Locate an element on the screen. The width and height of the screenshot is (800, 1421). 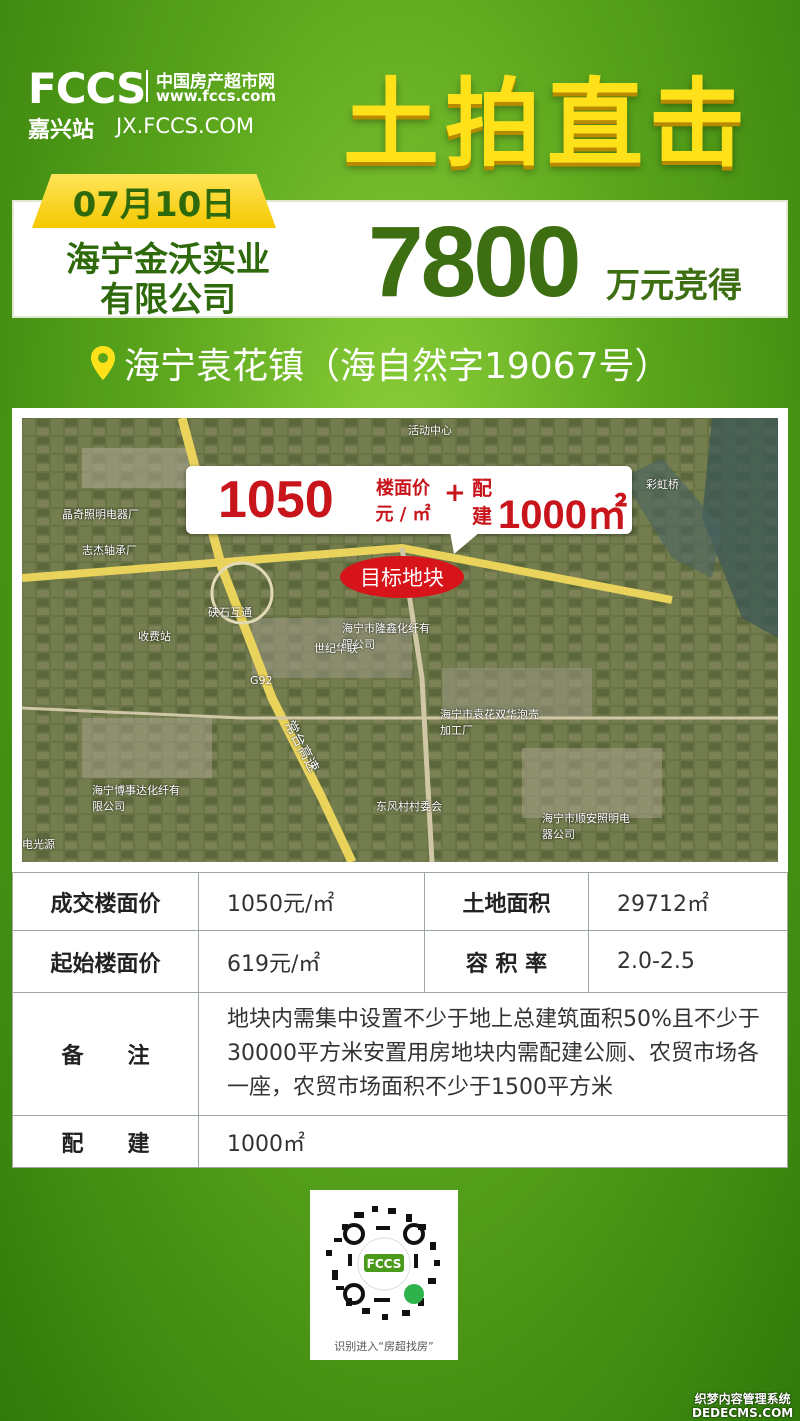
watermark-line-1: 织梦内容管理系统 is located at coordinates (742, 1399).